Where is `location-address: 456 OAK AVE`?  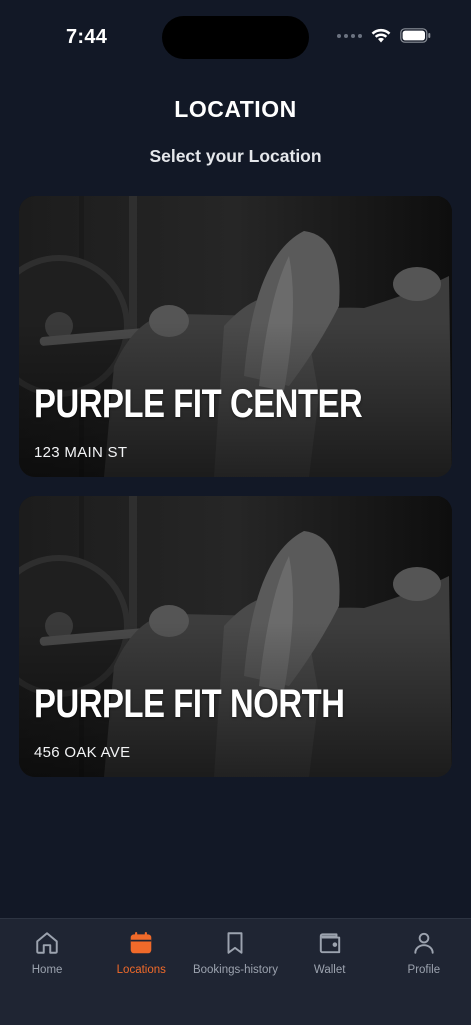
location-address: 456 OAK AVE is located at coordinates (82, 752).